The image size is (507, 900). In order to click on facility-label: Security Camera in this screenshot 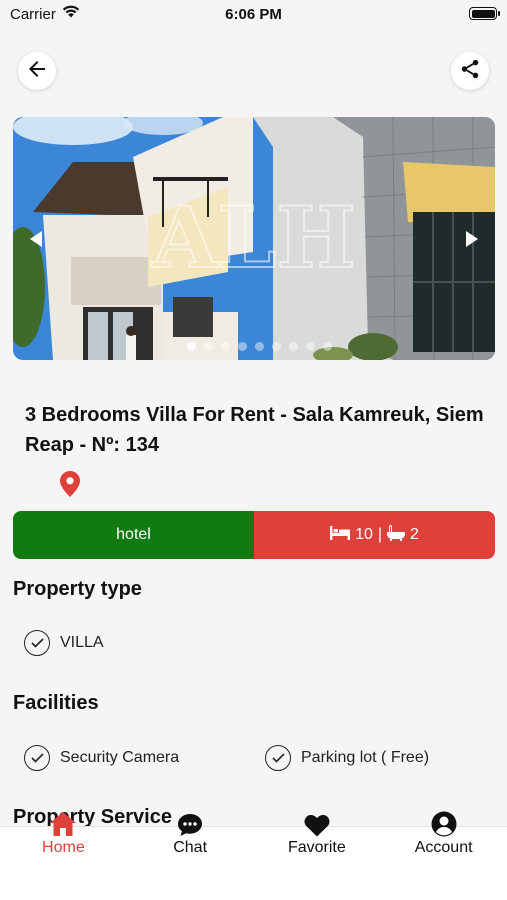, I will do `click(120, 757)`.